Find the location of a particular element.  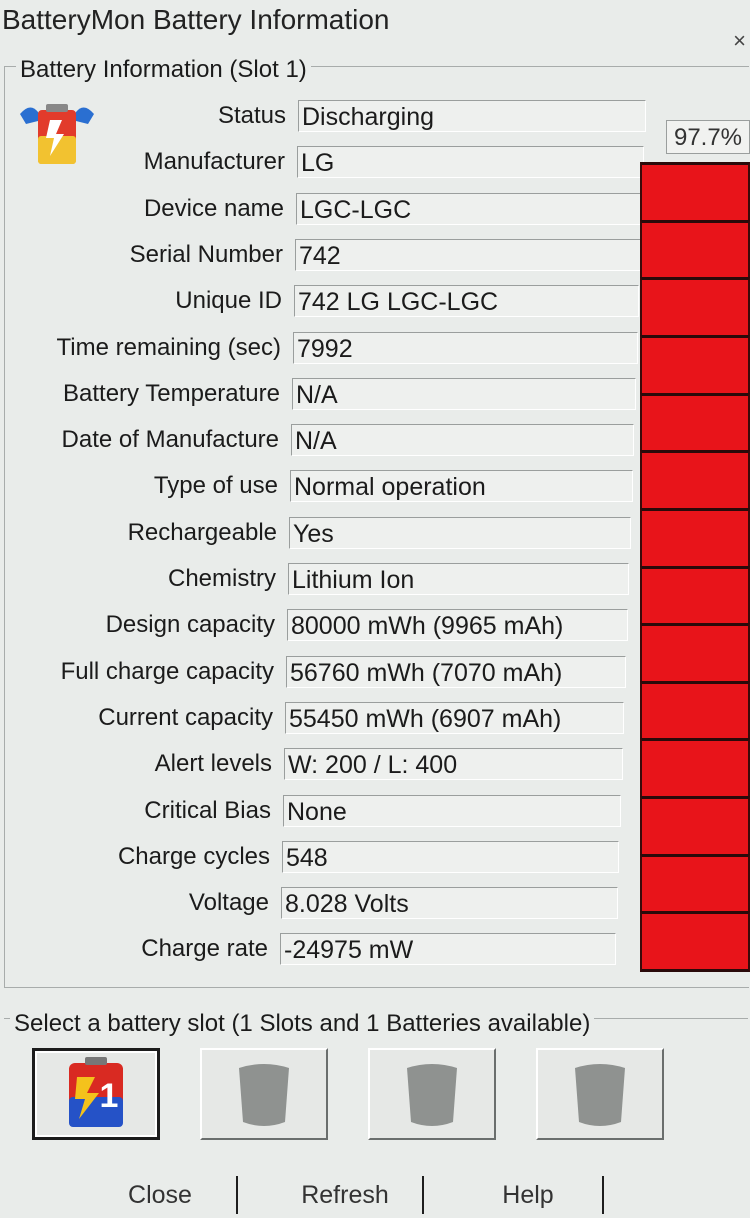

field-value-battery-temperature: N/A is located at coordinates (464, 393).